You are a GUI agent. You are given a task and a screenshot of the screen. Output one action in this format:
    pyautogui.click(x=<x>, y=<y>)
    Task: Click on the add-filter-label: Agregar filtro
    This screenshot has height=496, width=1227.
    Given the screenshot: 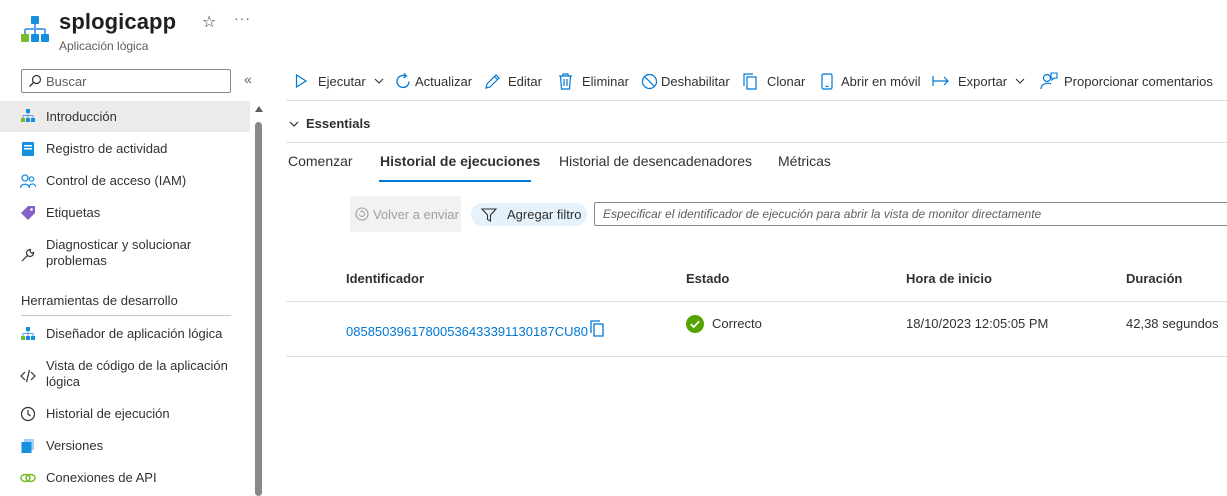 What is the action you would take?
    pyautogui.click(x=544, y=214)
    